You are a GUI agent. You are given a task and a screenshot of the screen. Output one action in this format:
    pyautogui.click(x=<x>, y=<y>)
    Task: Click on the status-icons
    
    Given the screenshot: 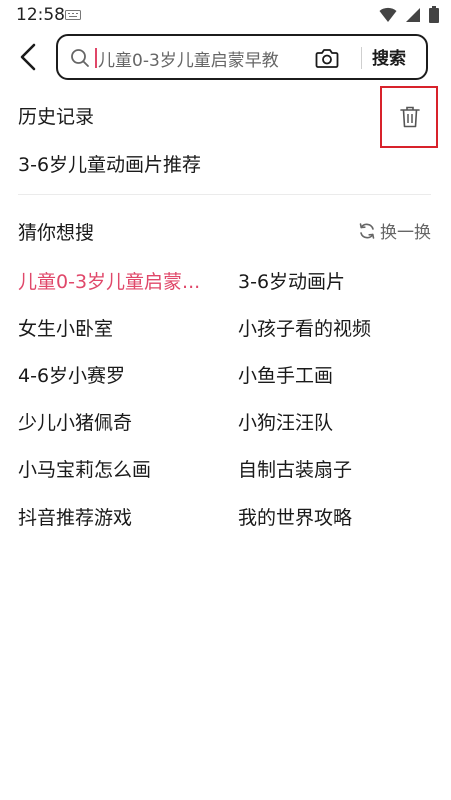 What is the action you would take?
    pyautogui.click(x=409, y=14)
    